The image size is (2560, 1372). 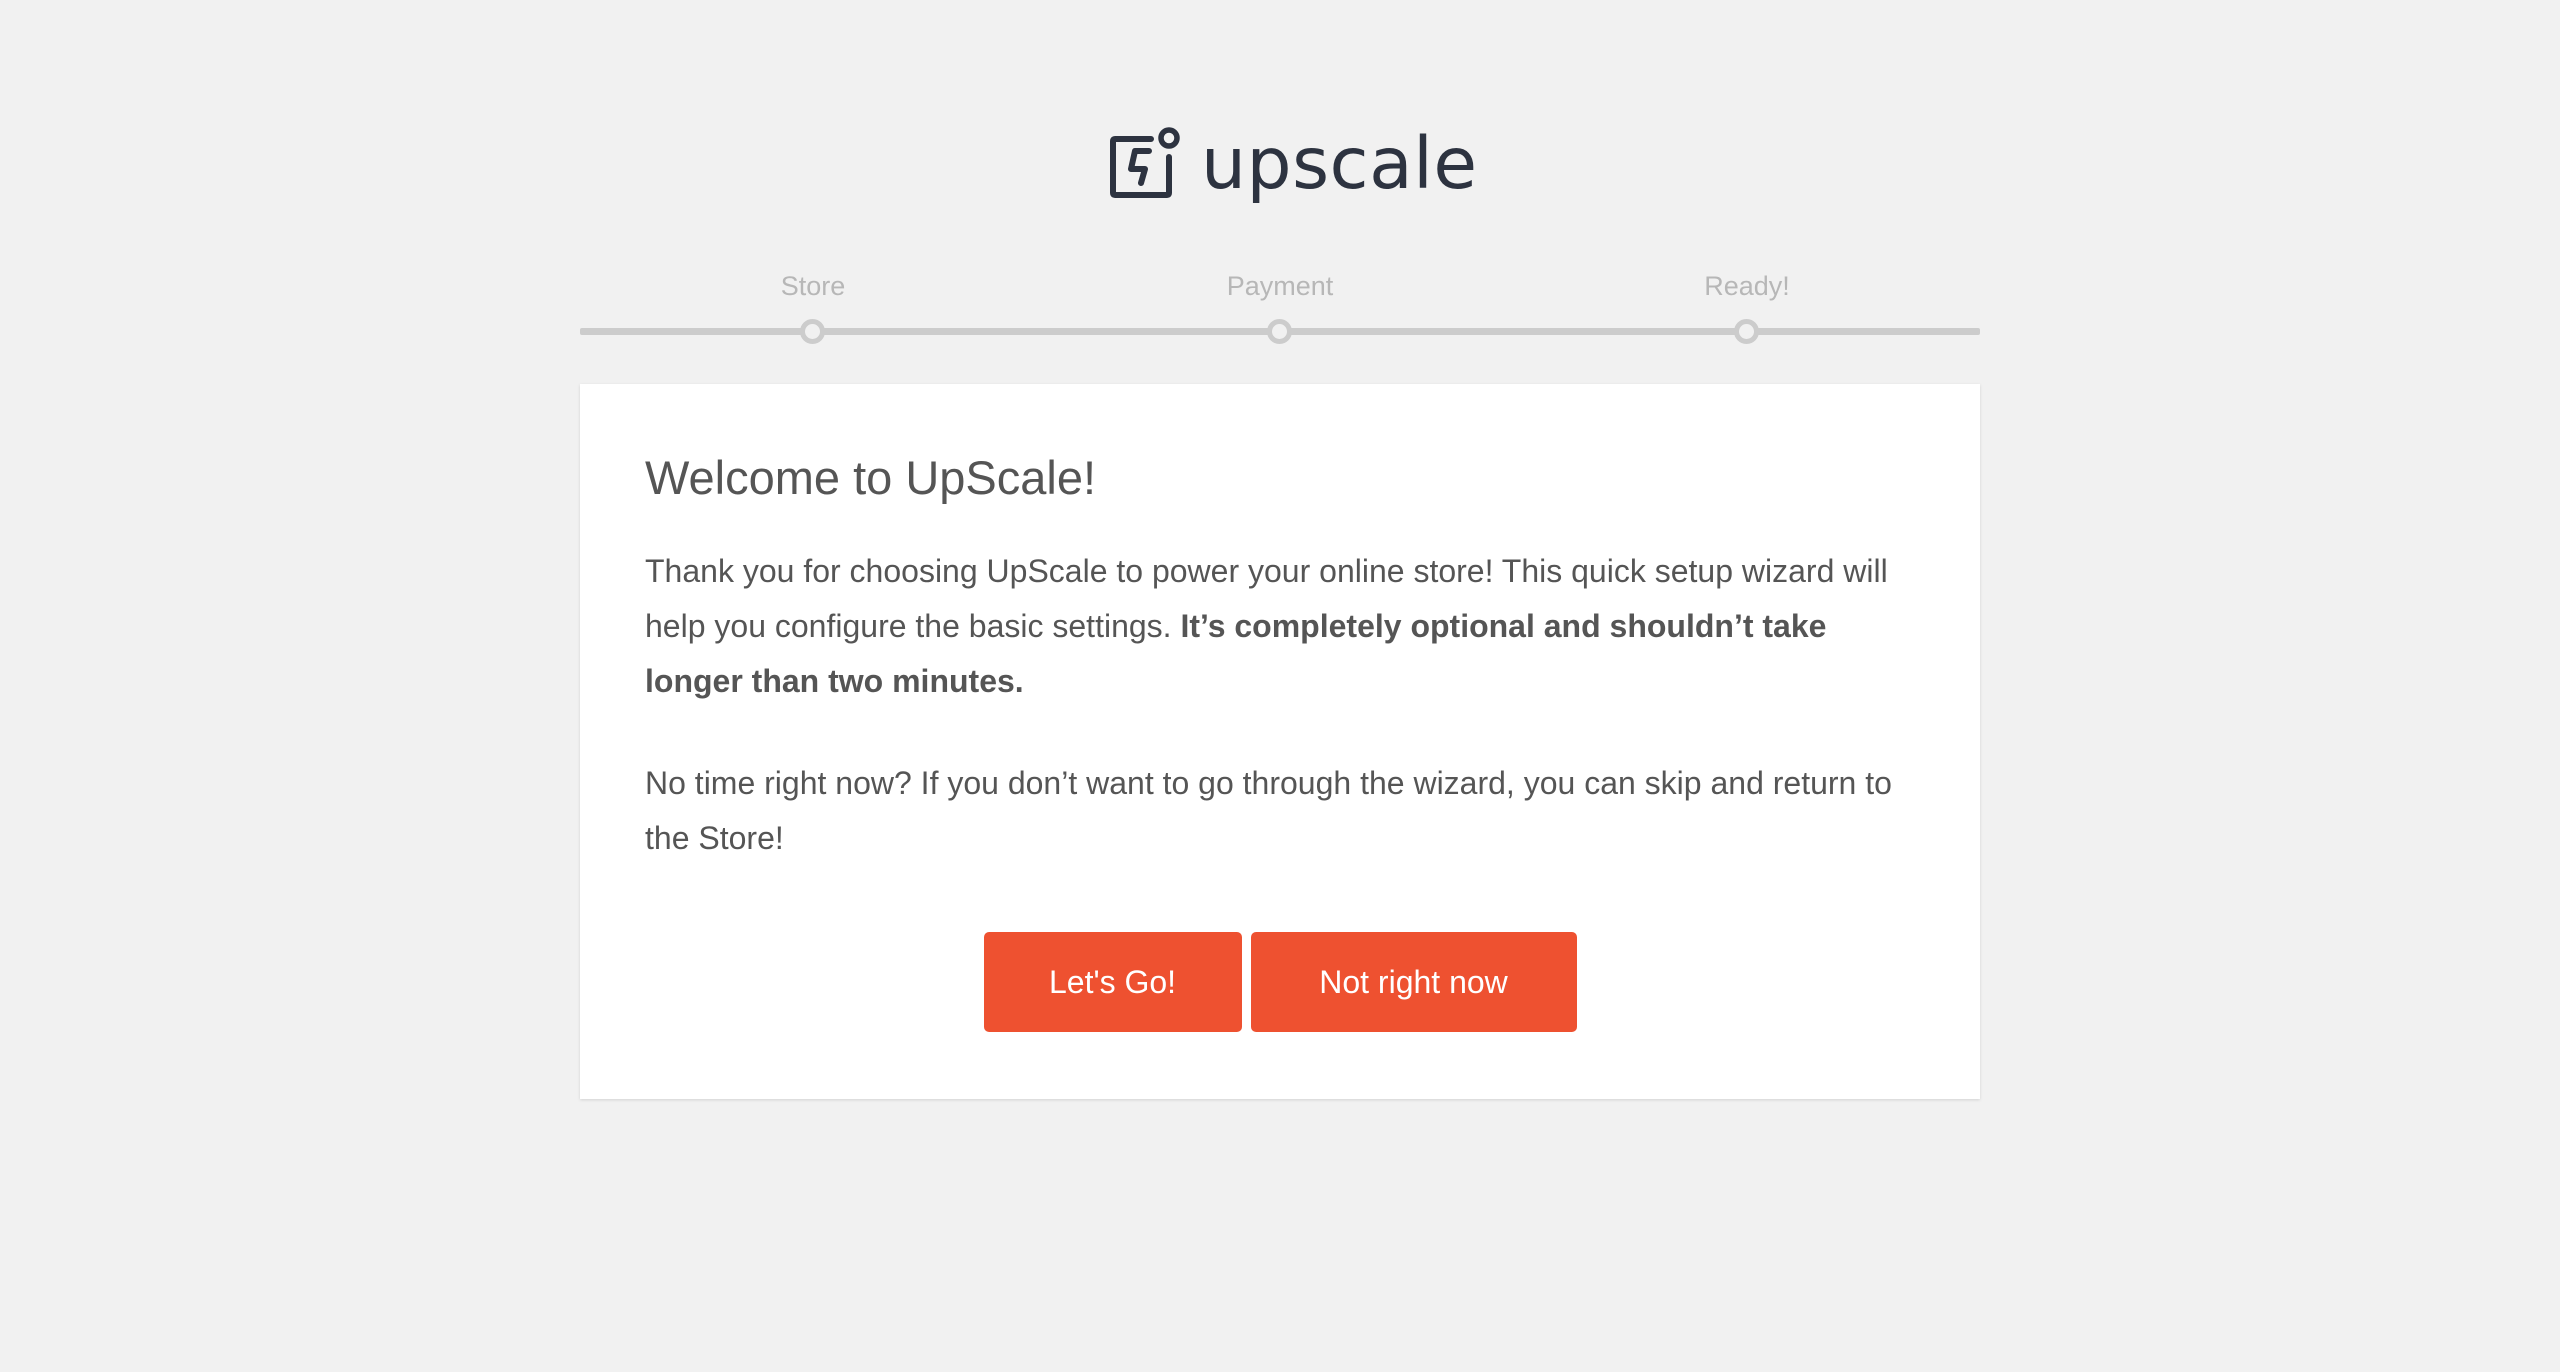 What do you see at coordinates (1747, 286) in the screenshot?
I see `step-label: Ready!` at bounding box center [1747, 286].